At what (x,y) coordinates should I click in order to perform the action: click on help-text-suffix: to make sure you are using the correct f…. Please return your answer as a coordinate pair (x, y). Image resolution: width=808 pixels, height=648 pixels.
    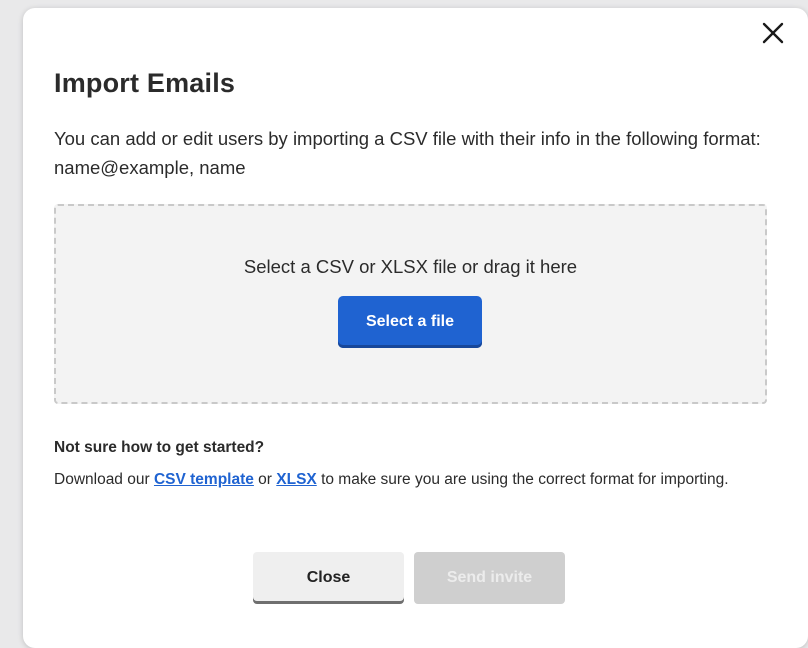
    Looking at the image, I should click on (522, 479).